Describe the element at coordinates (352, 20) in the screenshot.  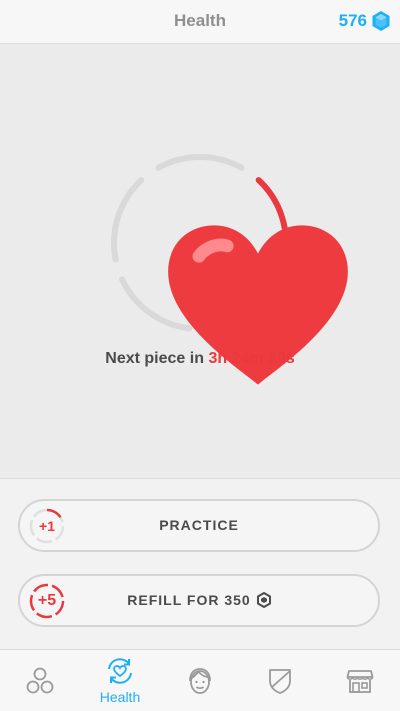
I see `gem-count: 576` at that location.